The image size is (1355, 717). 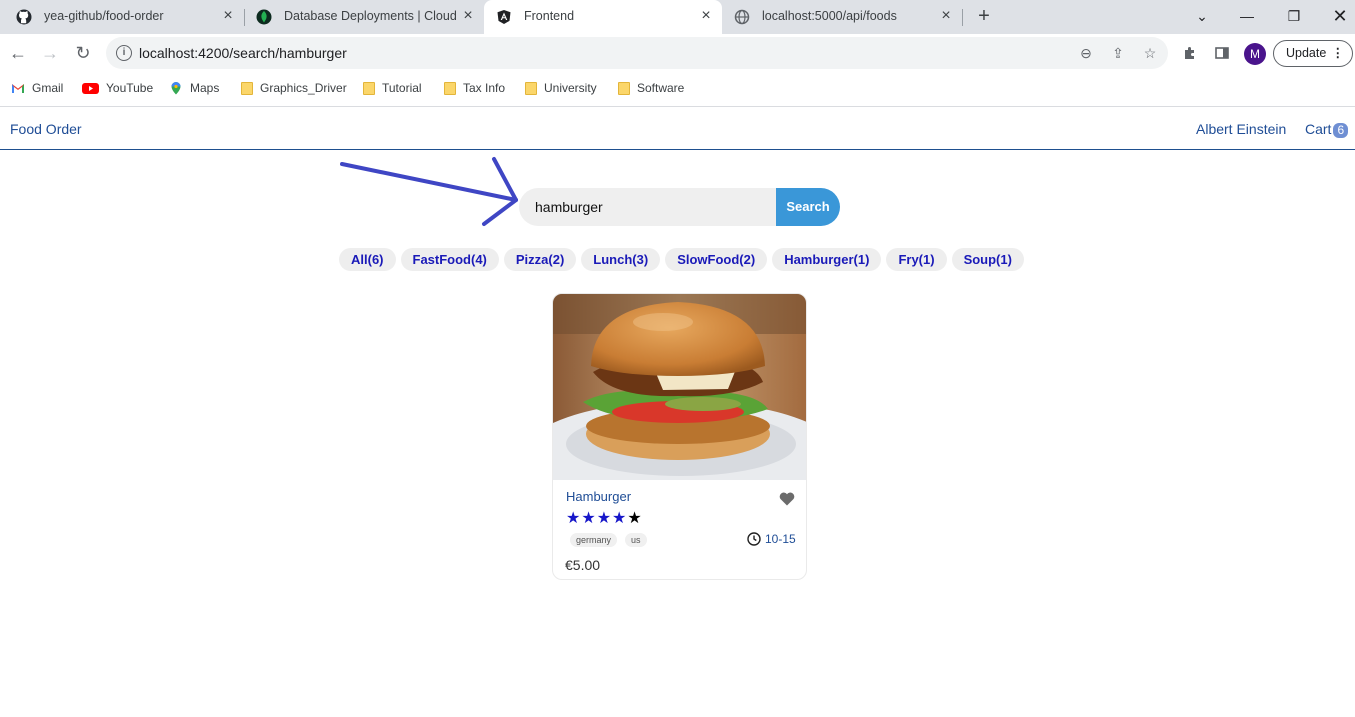 I want to click on globe-icon, so click(x=742, y=17).